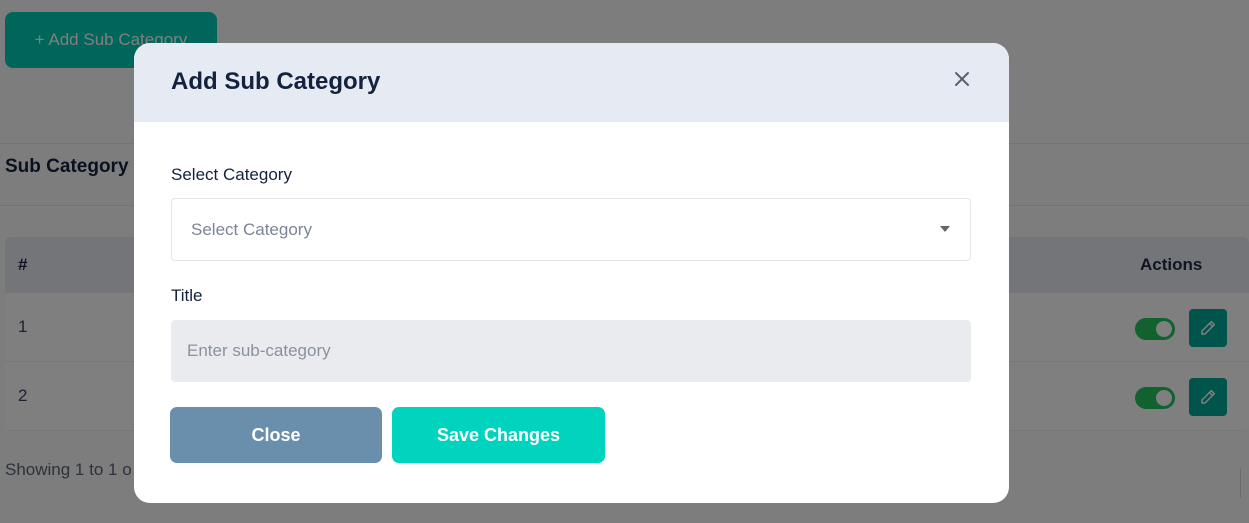  What do you see at coordinates (571, 351) in the screenshot?
I see `sub-category-title-input` at bounding box center [571, 351].